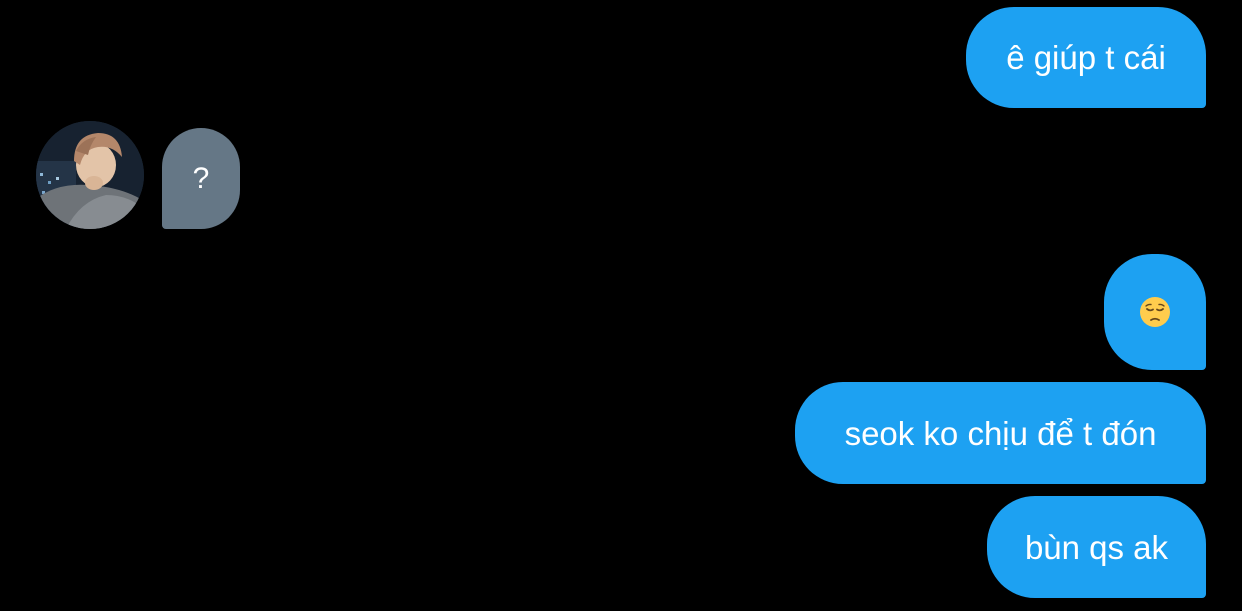 This screenshot has height=611, width=1242. I want to click on incoming-message-bubble: ?, so click(201, 178).